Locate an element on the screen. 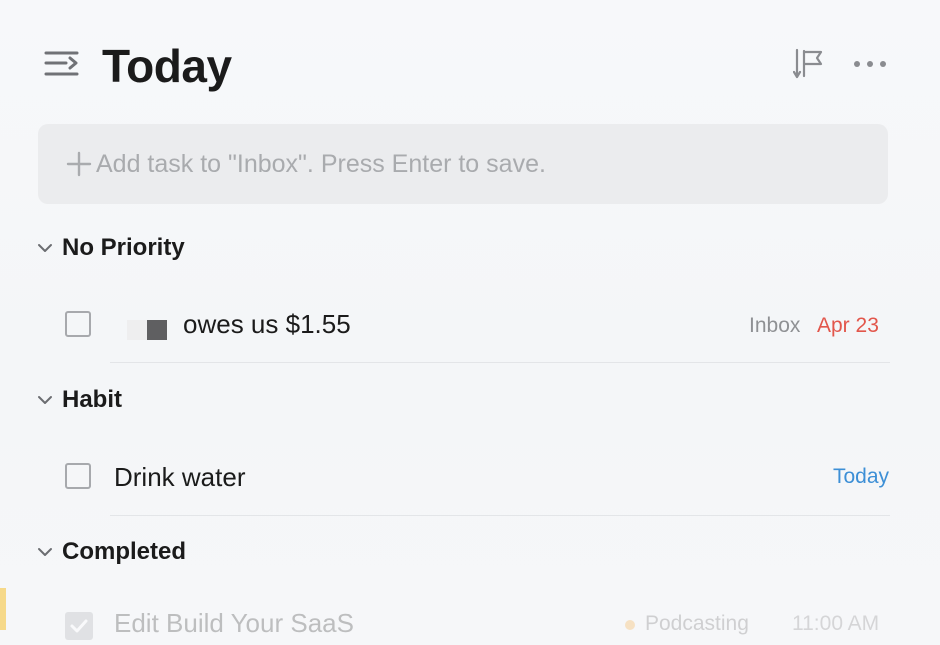 This screenshot has width=940, height=645. task-due-date: Today is located at coordinates (861, 477).